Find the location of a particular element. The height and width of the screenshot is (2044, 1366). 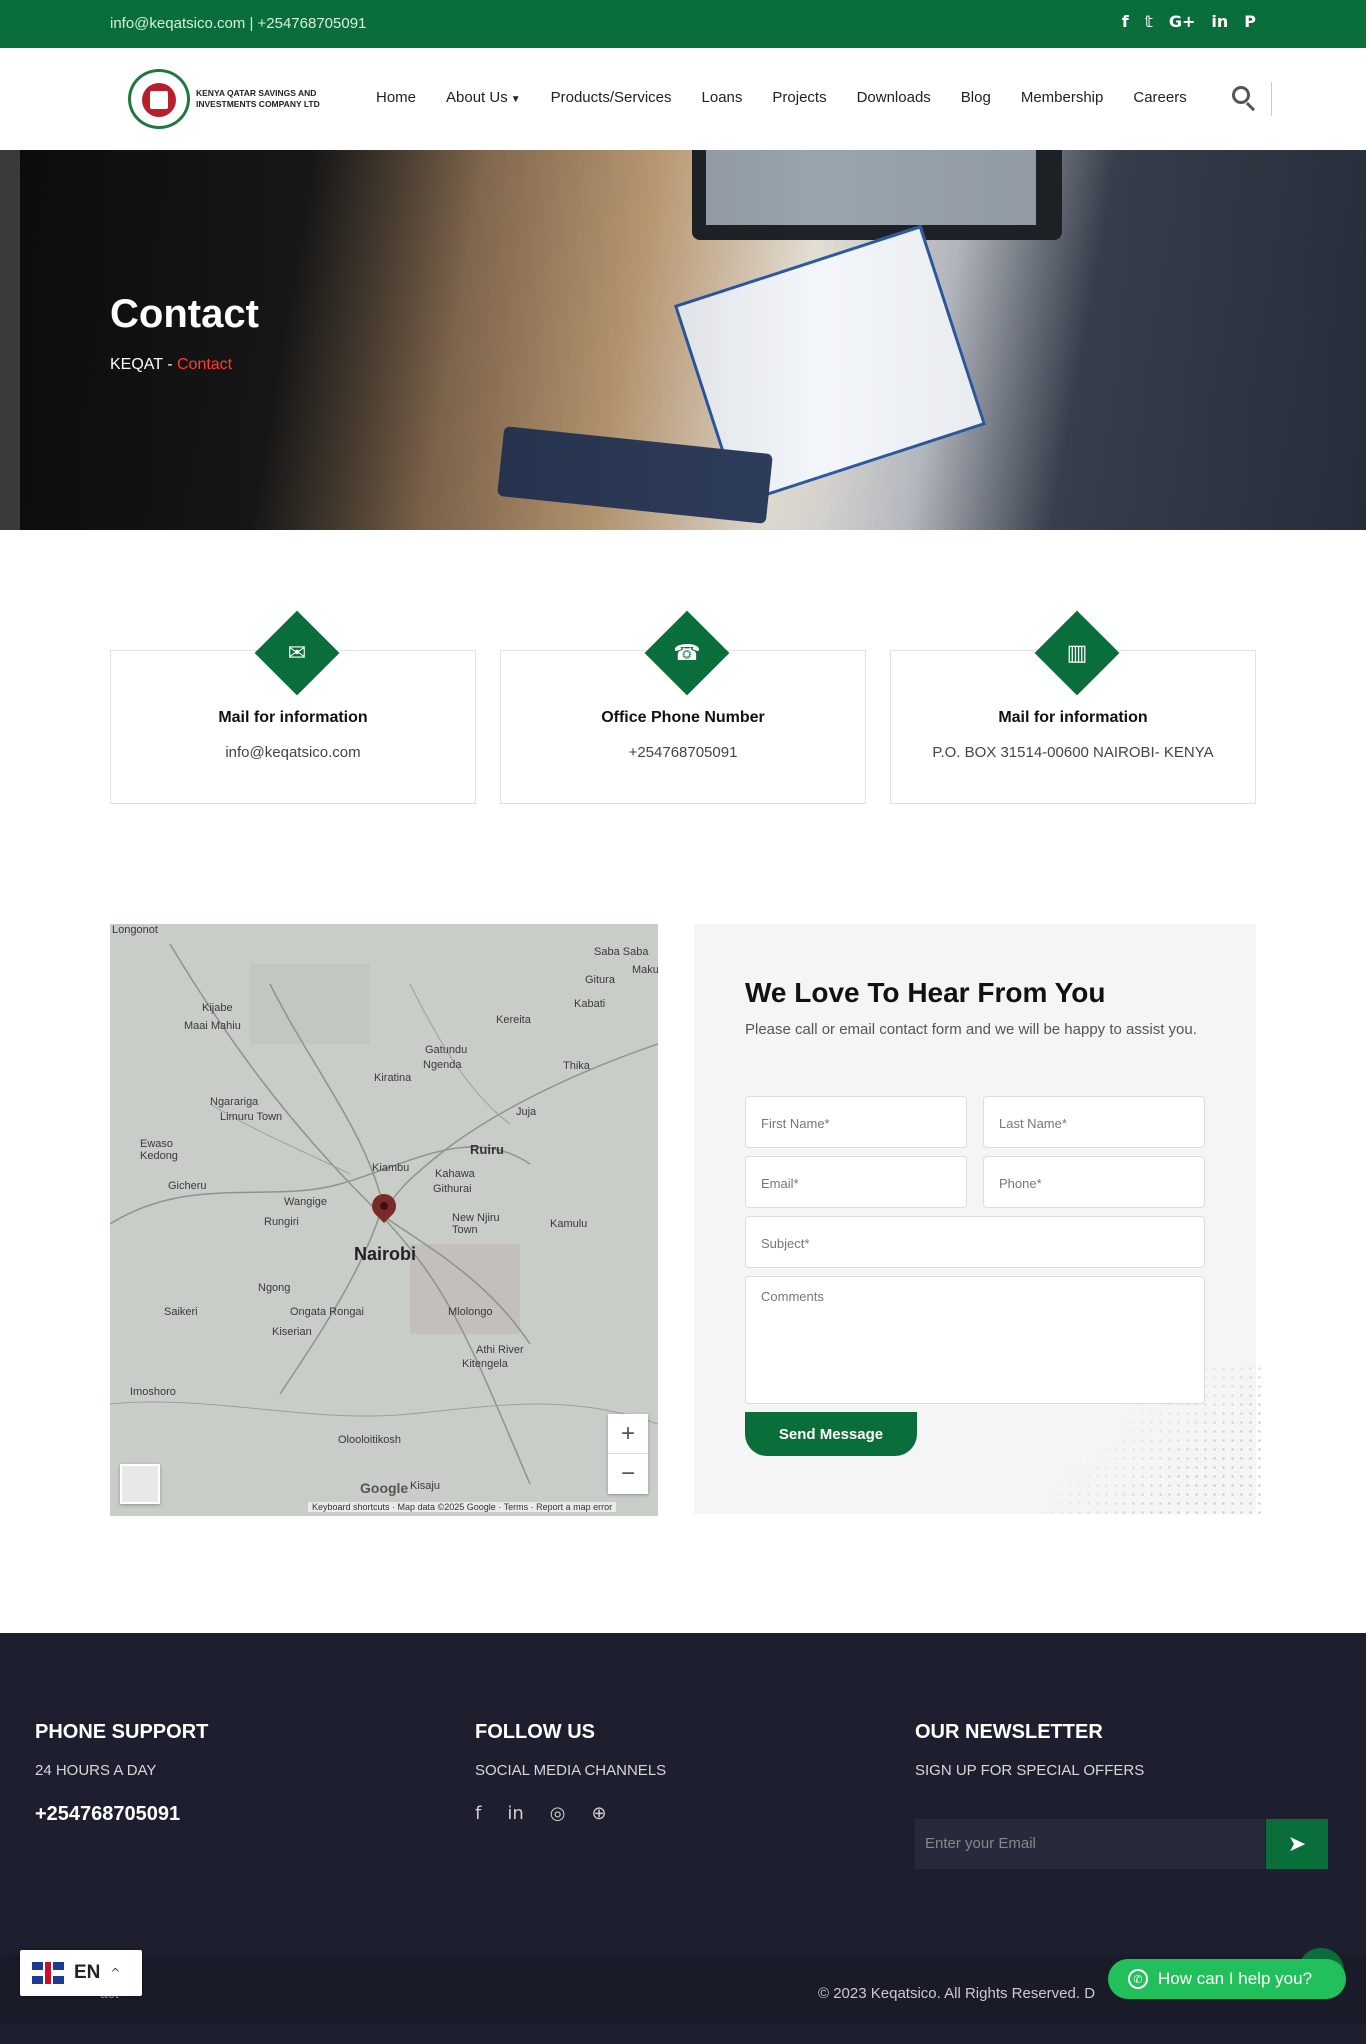

breadcrumb-home: KEQAT is located at coordinates (136, 364).